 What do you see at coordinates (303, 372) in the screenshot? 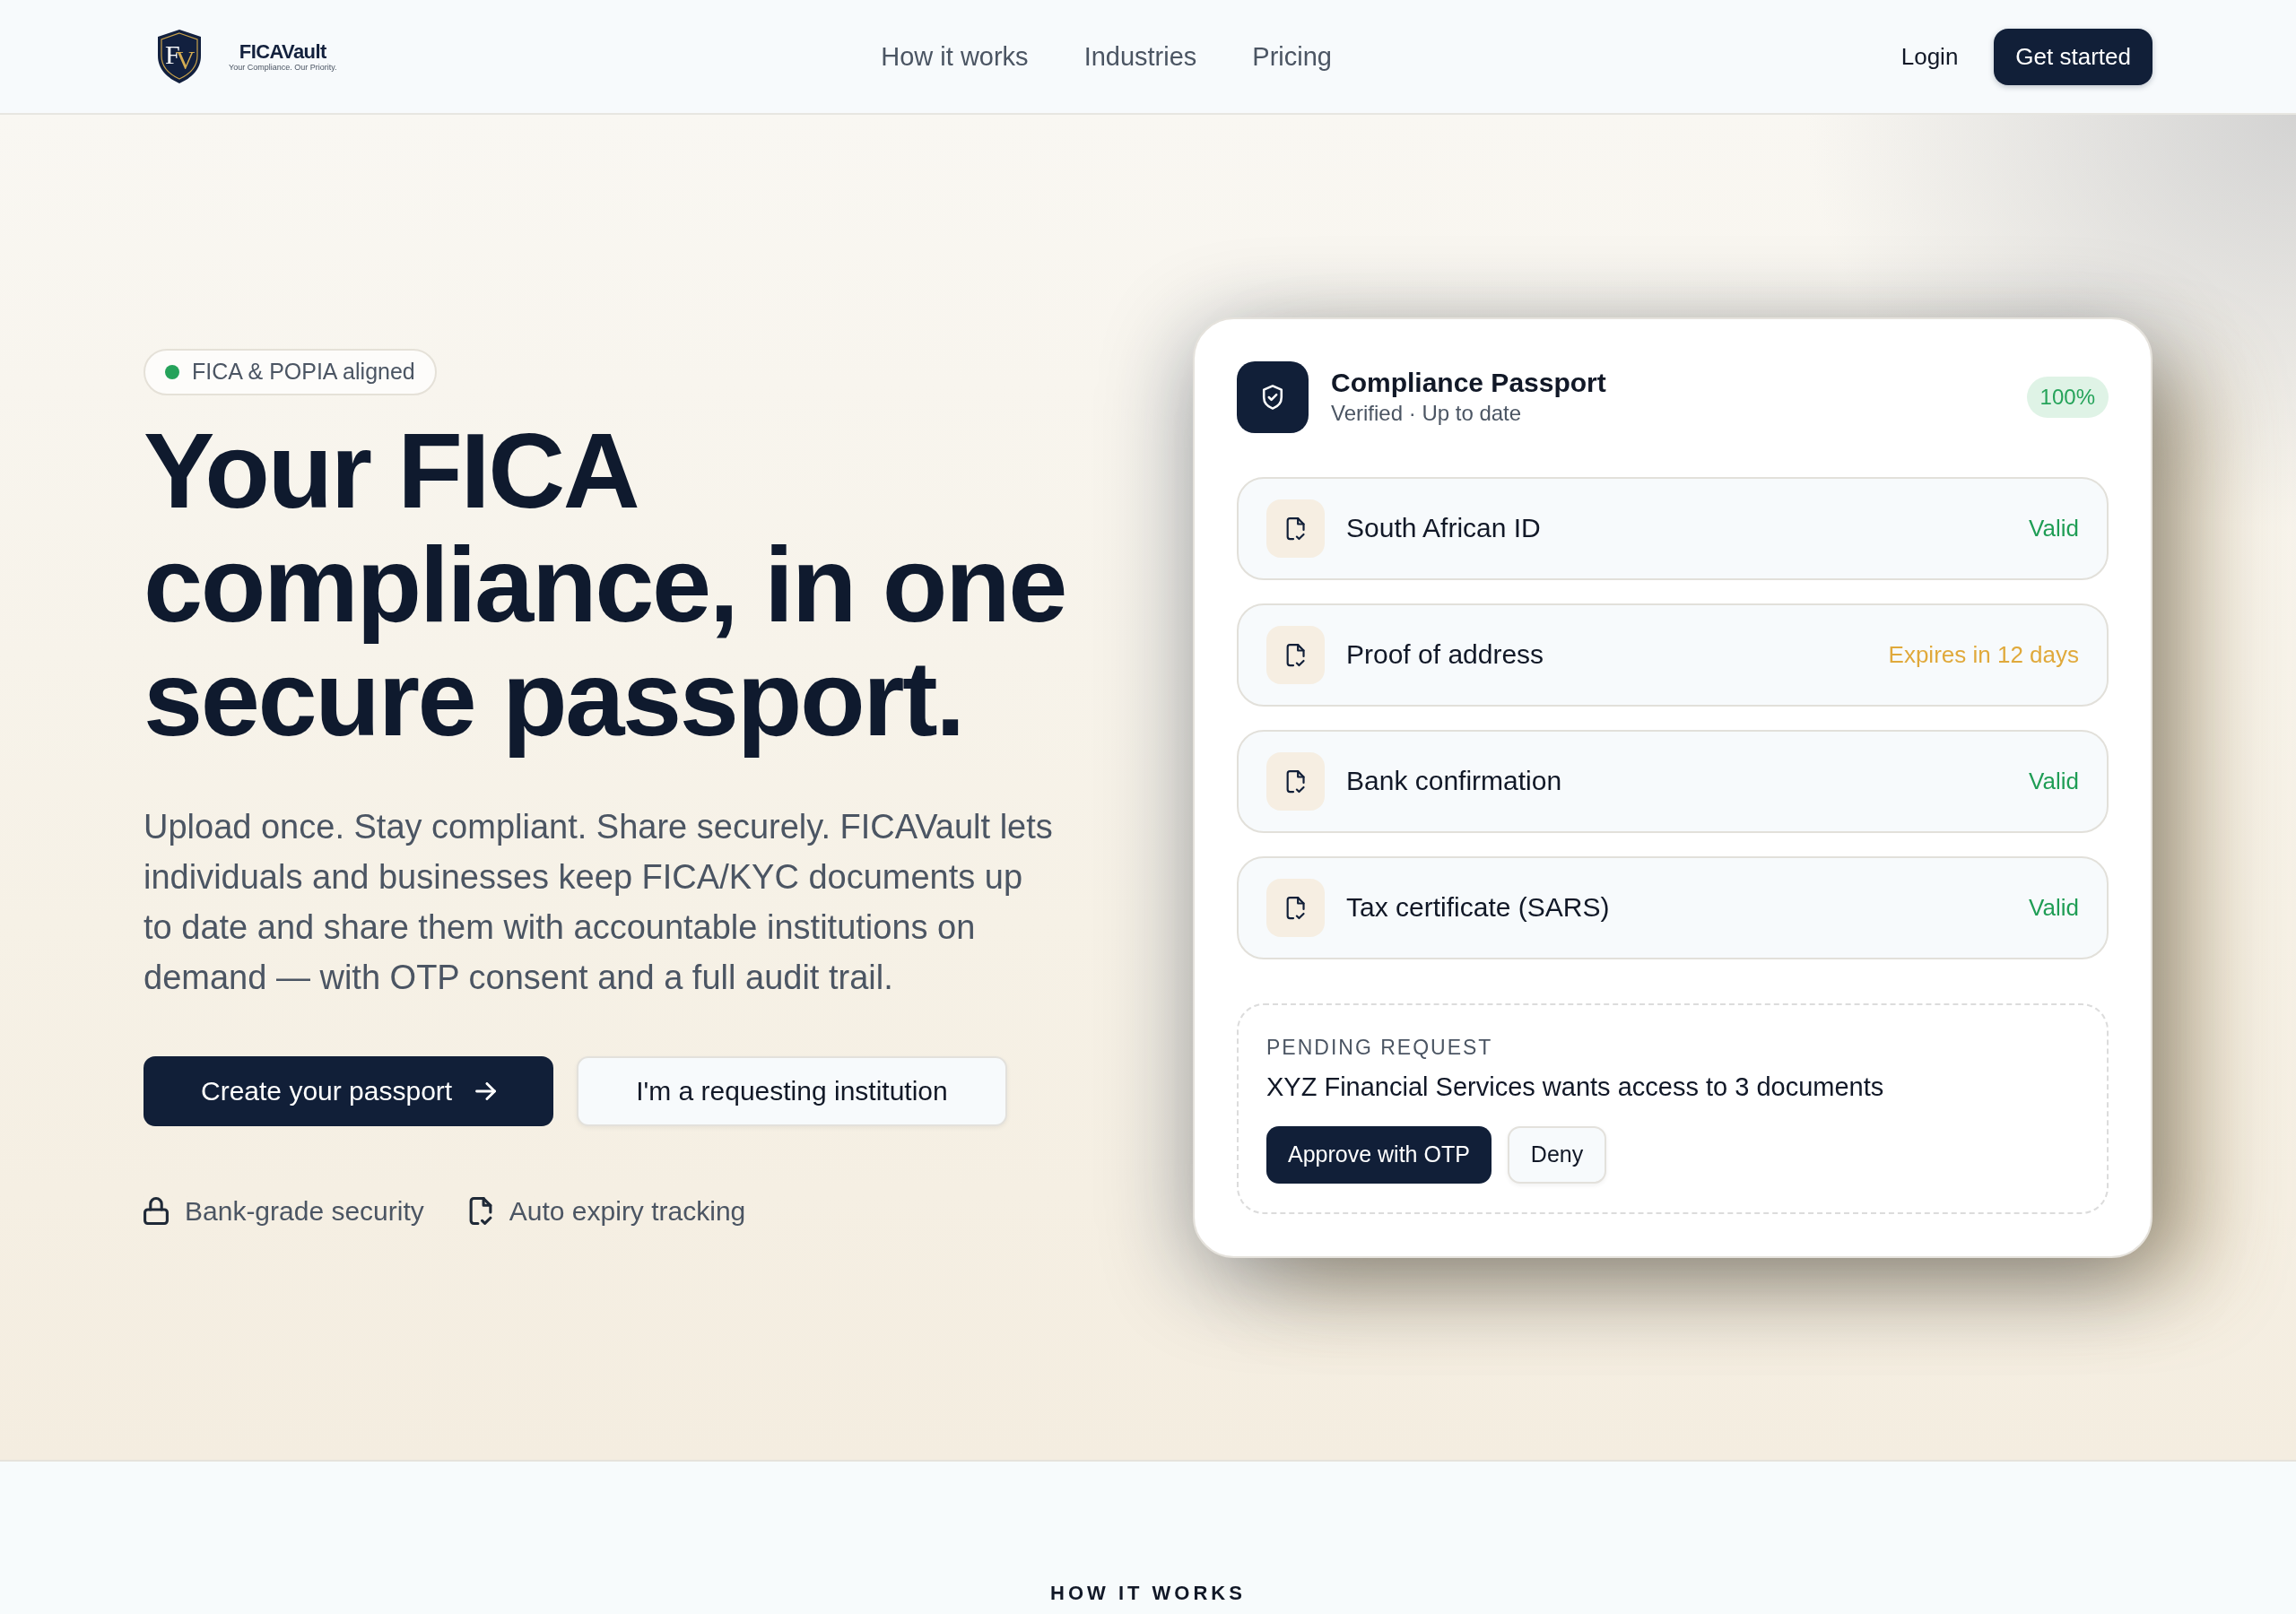
I see `badge-label: FICA & POPIA aligned` at bounding box center [303, 372].